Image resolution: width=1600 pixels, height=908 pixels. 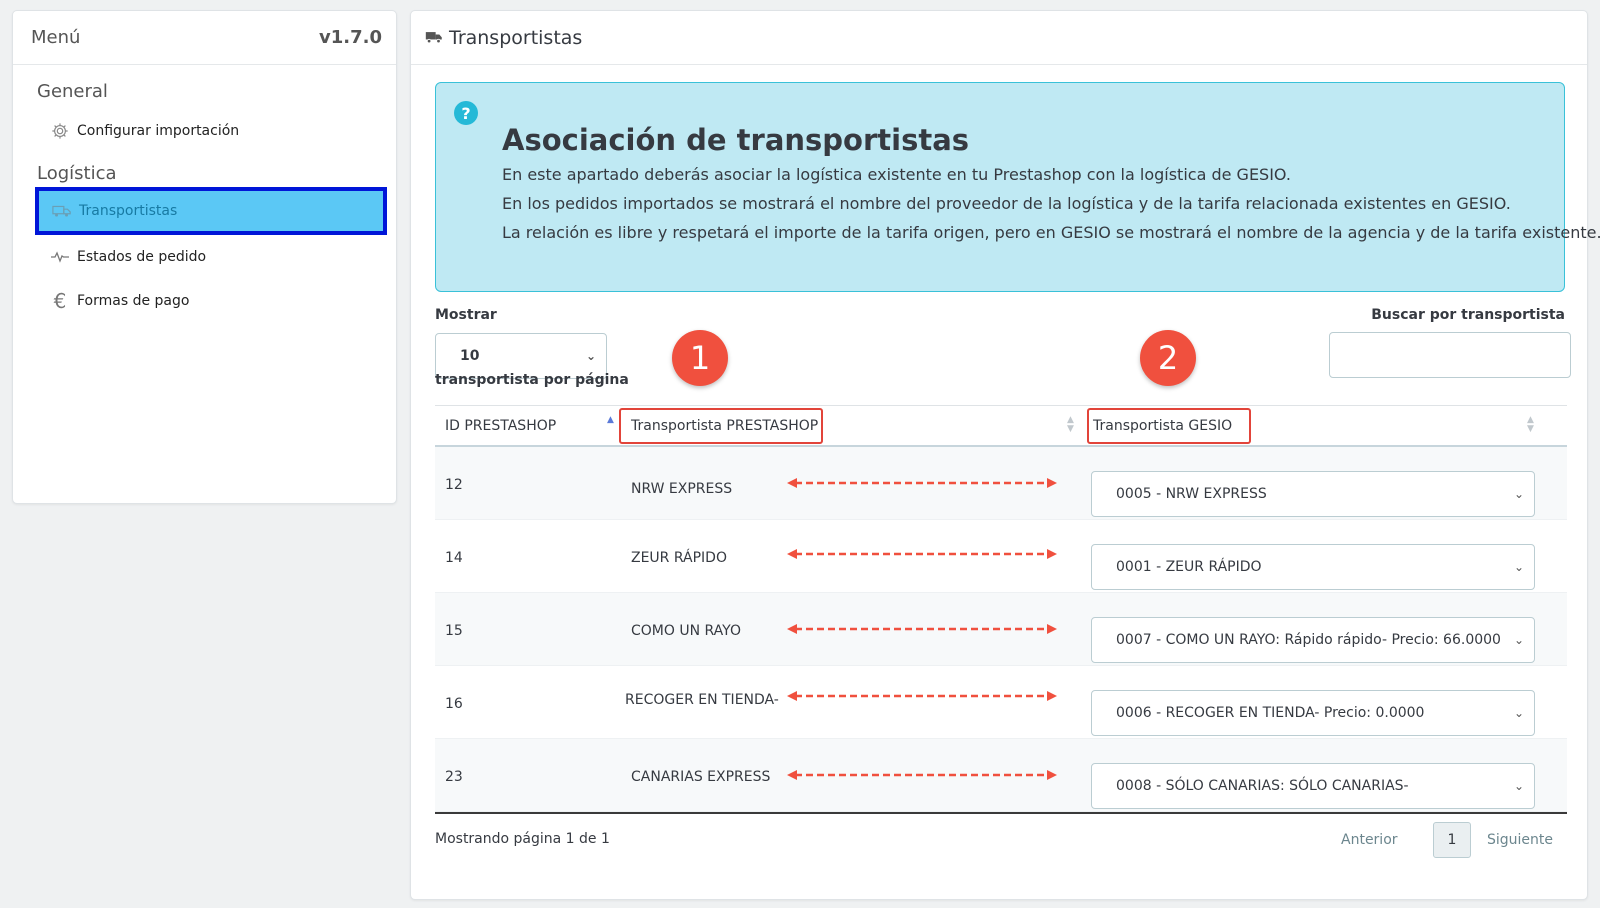 I want to click on section-title-general: General, so click(x=72, y=91).